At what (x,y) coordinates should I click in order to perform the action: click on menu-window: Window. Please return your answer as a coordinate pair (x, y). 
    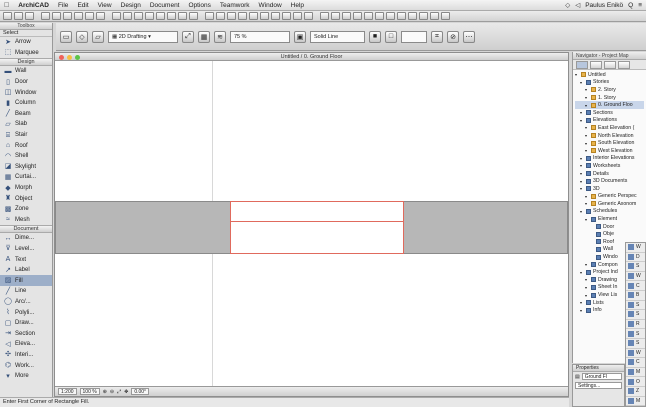
    Looking at the image, I should click on (270, 5).